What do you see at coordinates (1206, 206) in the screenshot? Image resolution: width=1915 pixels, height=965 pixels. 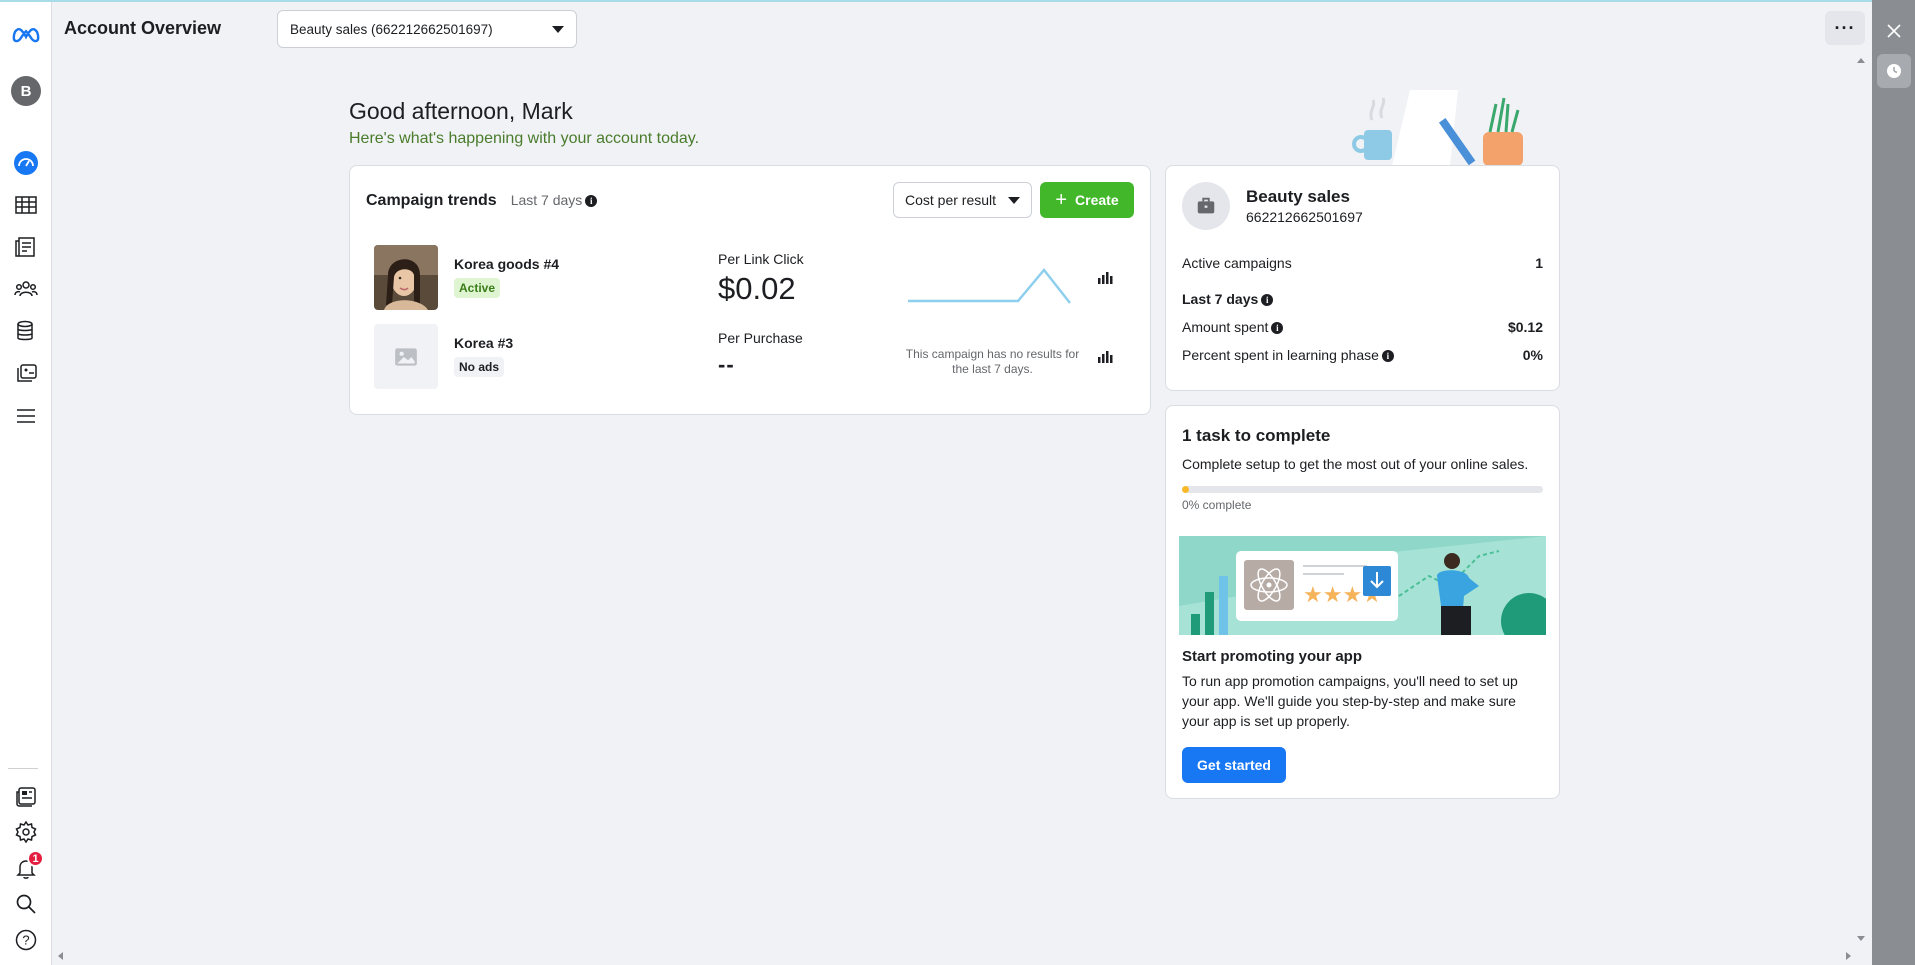 I see `briefcase-icon` at bounding box center [1206, 206].